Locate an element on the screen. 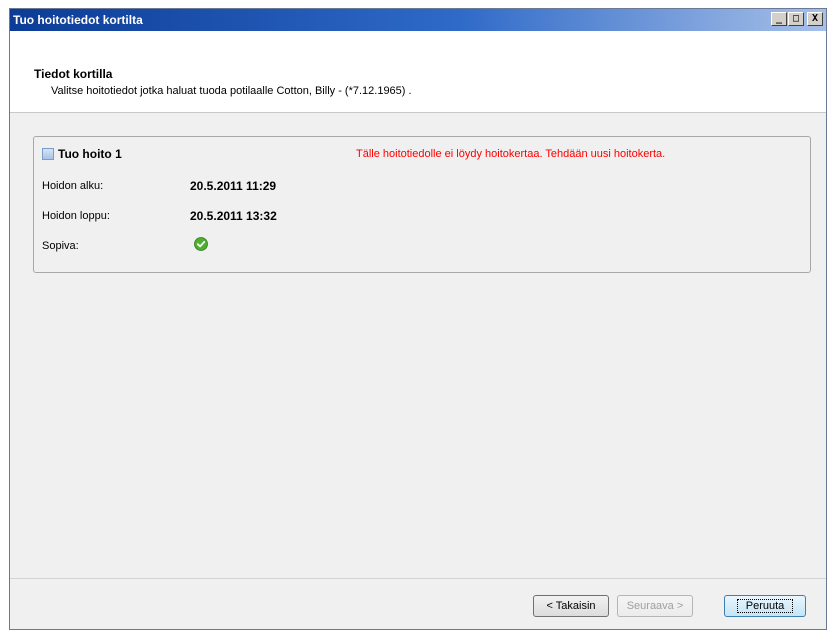 The width and height of the screenshot is (836, 634). back-button: < Takaisin is located at coordinates (571, 606).